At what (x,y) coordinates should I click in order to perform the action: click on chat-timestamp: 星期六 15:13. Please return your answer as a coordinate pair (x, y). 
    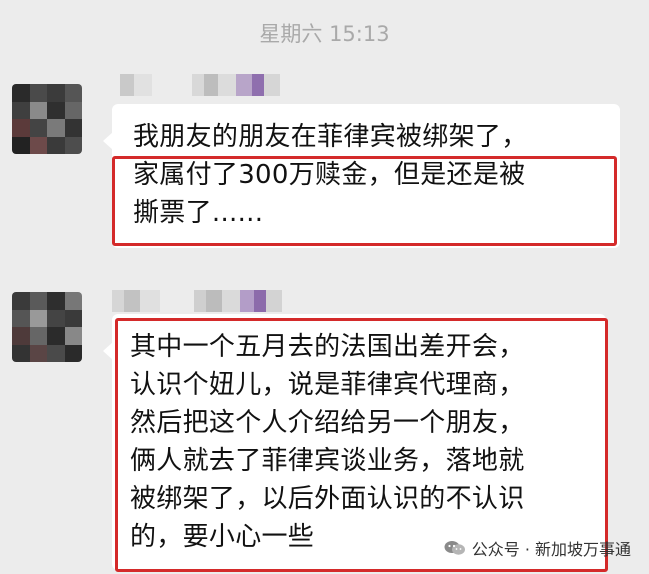
    Looking at the image, I should click on (324, 34).